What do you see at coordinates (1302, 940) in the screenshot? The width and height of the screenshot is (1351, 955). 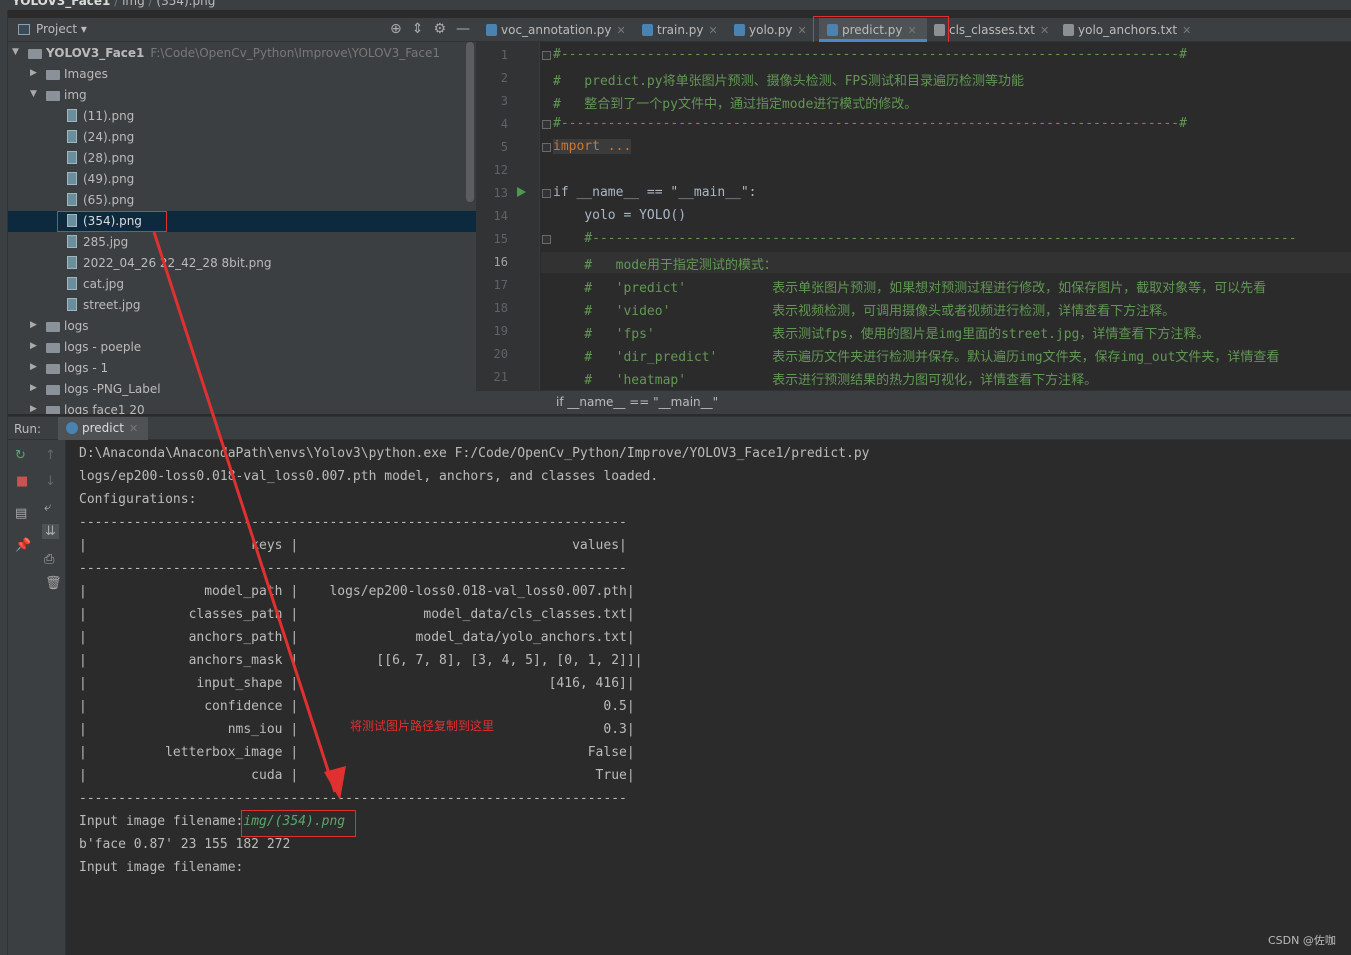 I see `watermark: CSDN @佐咖` at bounding box center [1302, 940].